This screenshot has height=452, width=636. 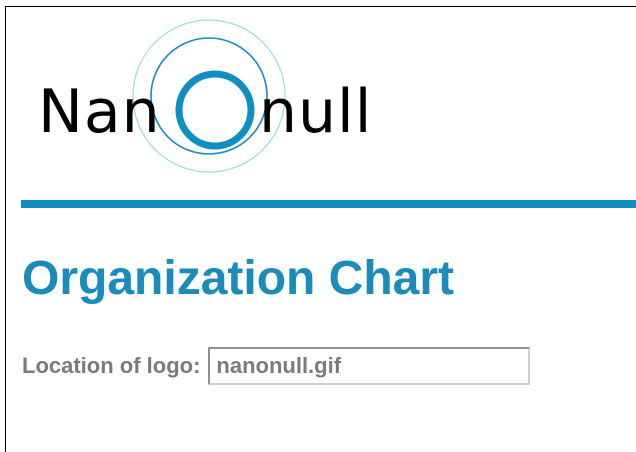 I want to click on logo-text-right: null, so click(x=315, y=112).